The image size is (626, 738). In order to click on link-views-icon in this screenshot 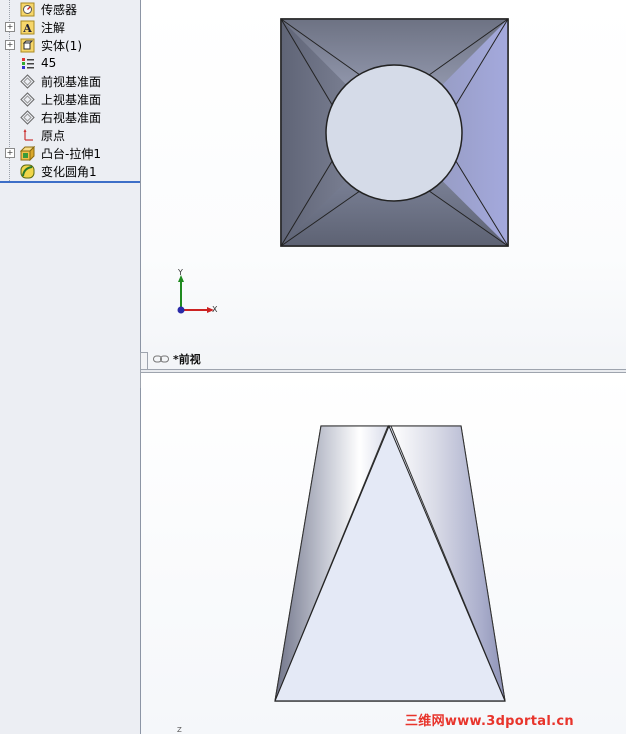, I will do `click(161, 359)`.